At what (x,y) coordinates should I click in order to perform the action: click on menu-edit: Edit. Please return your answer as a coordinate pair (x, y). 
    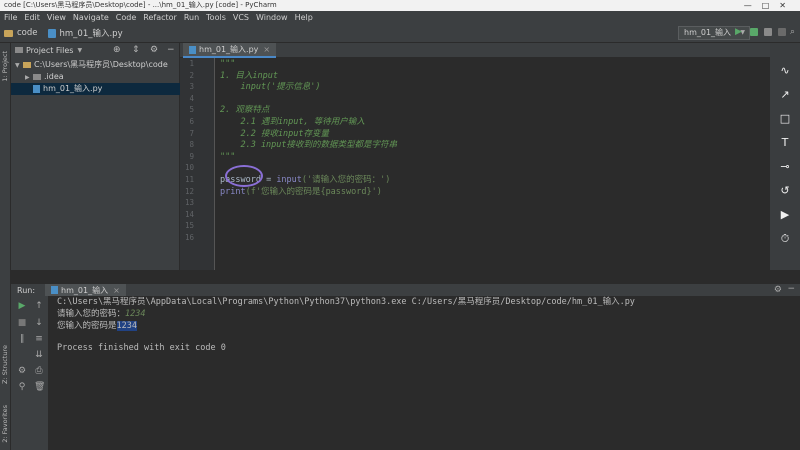
    Looking at the image, I should click on (32, 17).